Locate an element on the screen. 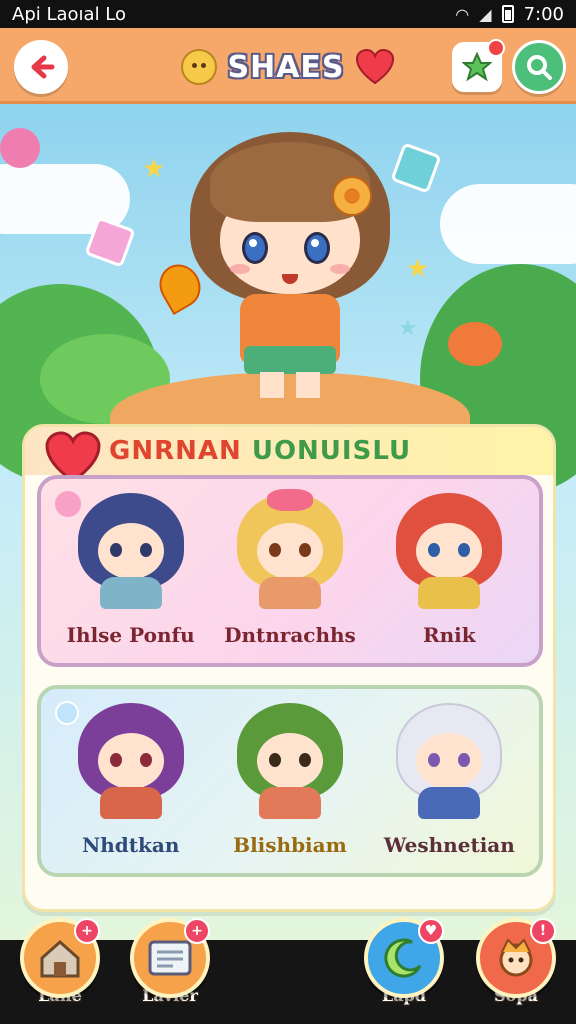  page-title: SHAES is located at coordinates (286, 67).